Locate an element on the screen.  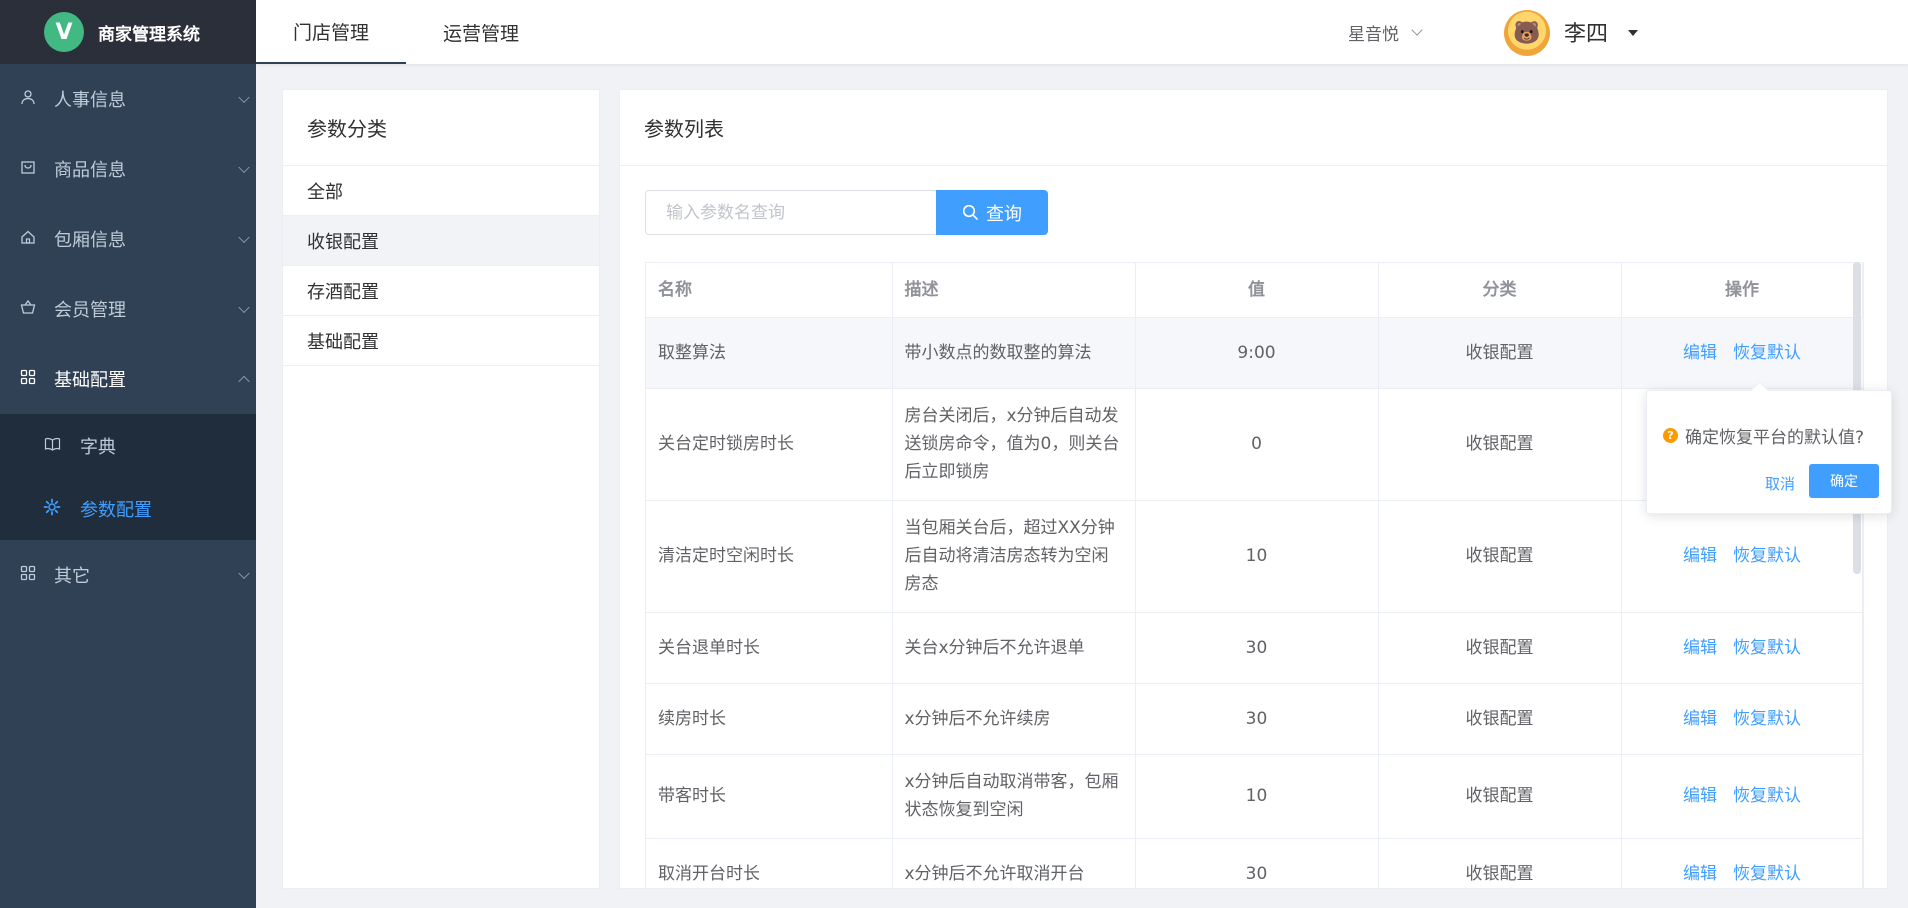
column-header-value: 值 is located at coordinates (1257, 290).